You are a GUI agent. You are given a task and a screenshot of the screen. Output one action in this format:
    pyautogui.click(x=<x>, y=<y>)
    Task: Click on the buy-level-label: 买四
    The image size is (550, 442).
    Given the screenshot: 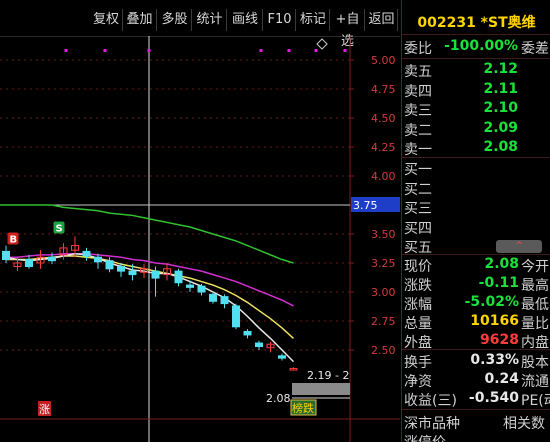 What is the action you would take?
    pyautogui.click(x=418, y=228)
    